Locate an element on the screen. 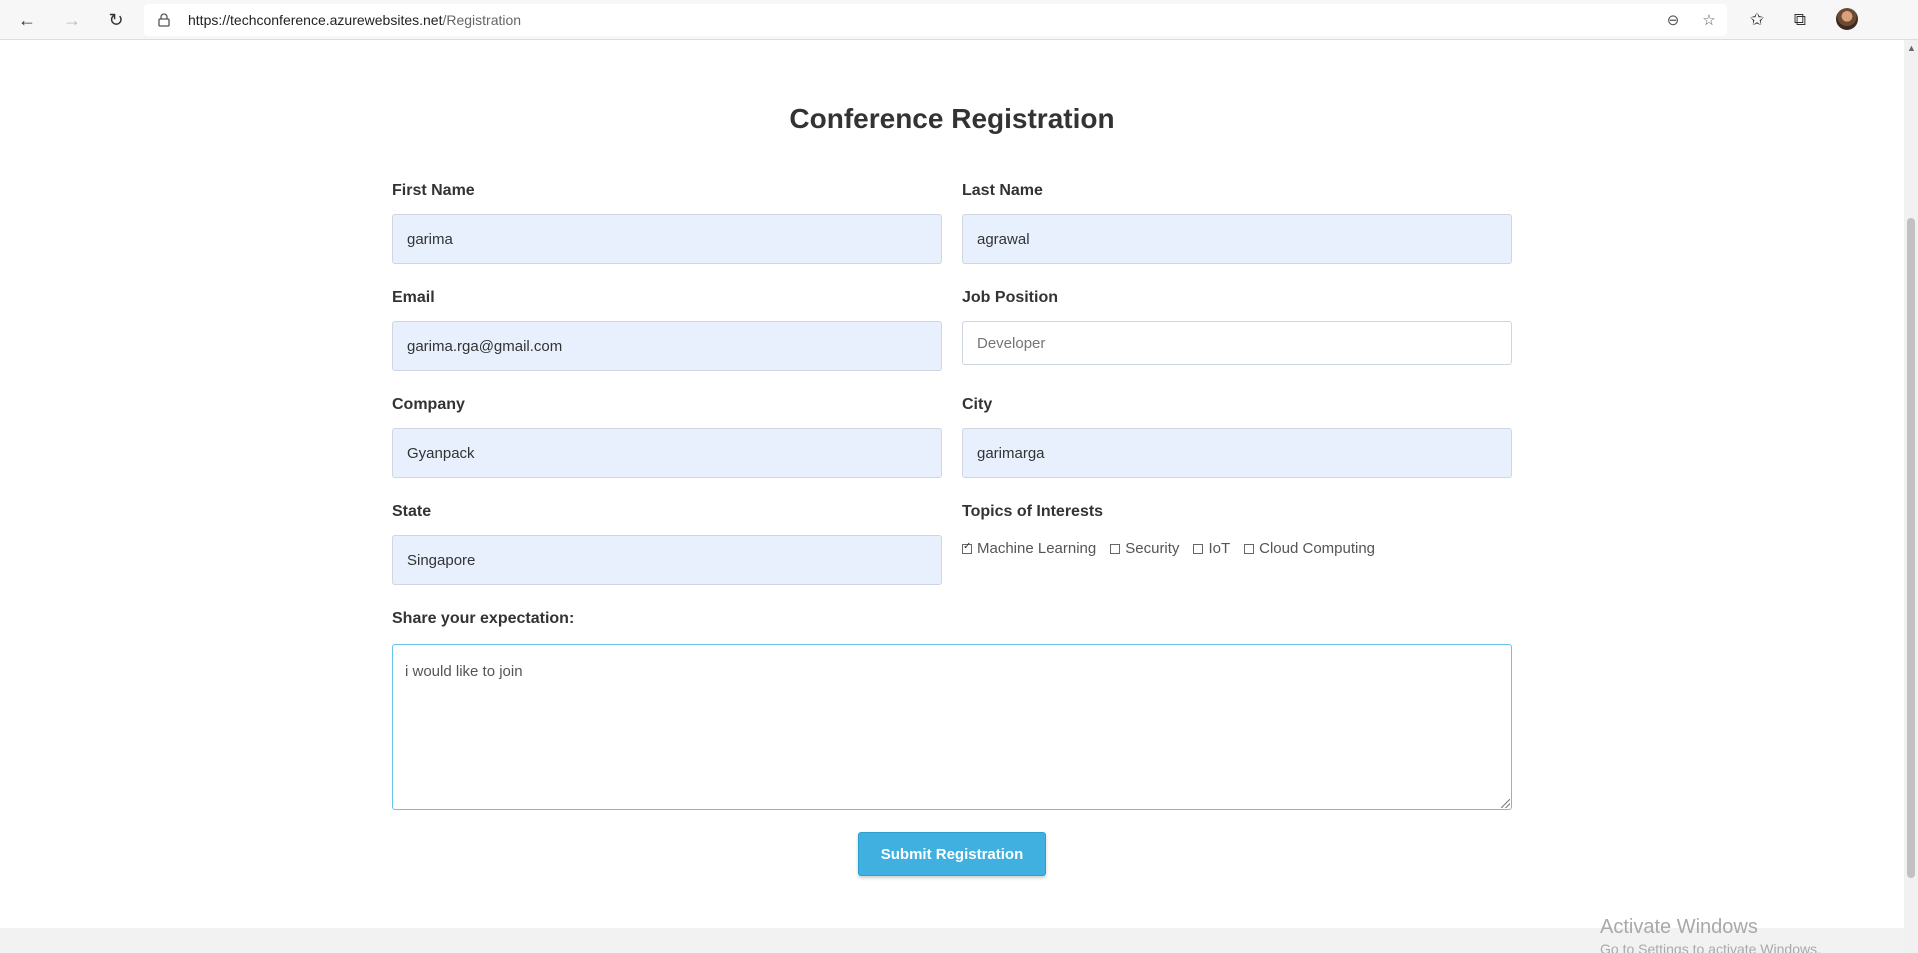 This screenshot has height=953, width=1918. back-icon: ← is located at coordinates (27, 20).